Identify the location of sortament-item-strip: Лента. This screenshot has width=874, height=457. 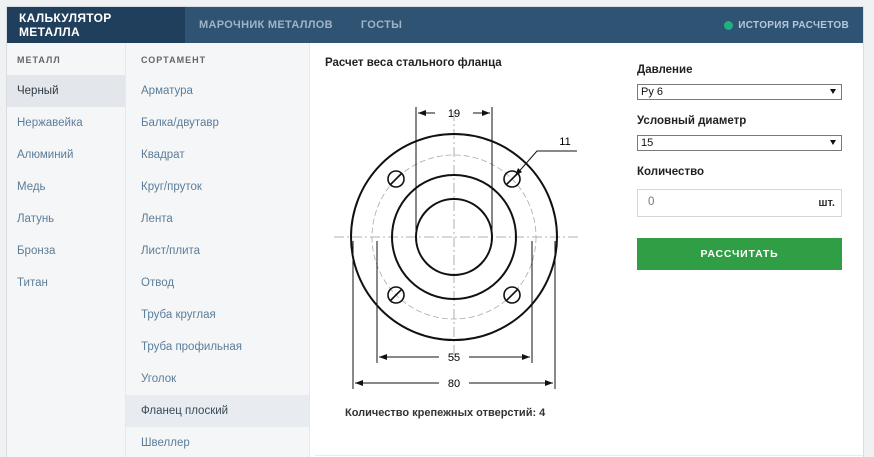
(217, 219).